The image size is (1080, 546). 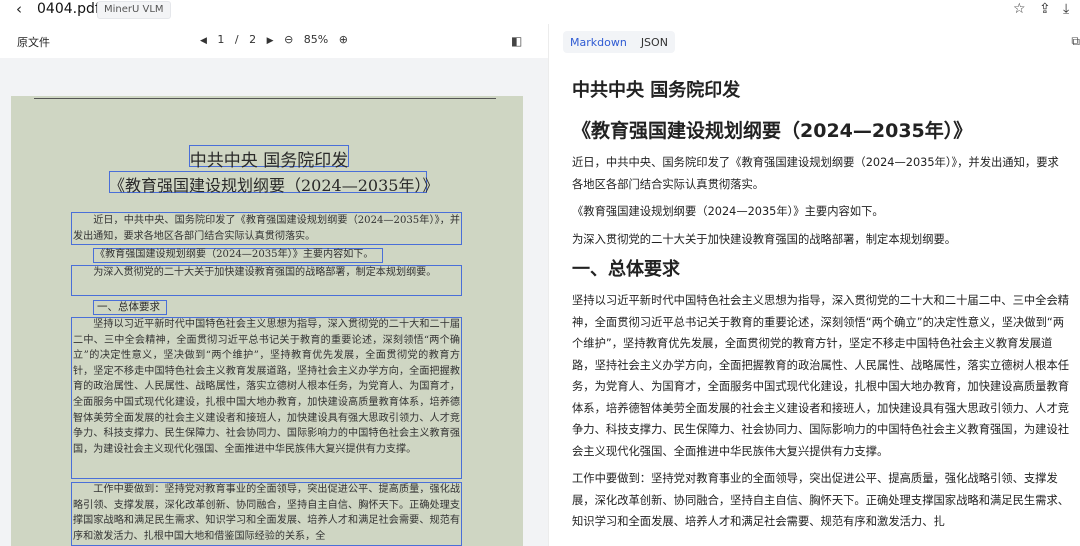 What do you see at coordinates (772, 131) in the screenshot?
I see `md-heading-1b: 《教育强国建设规划纲要（2024—2035年）》` at bounding box center [772, 131].